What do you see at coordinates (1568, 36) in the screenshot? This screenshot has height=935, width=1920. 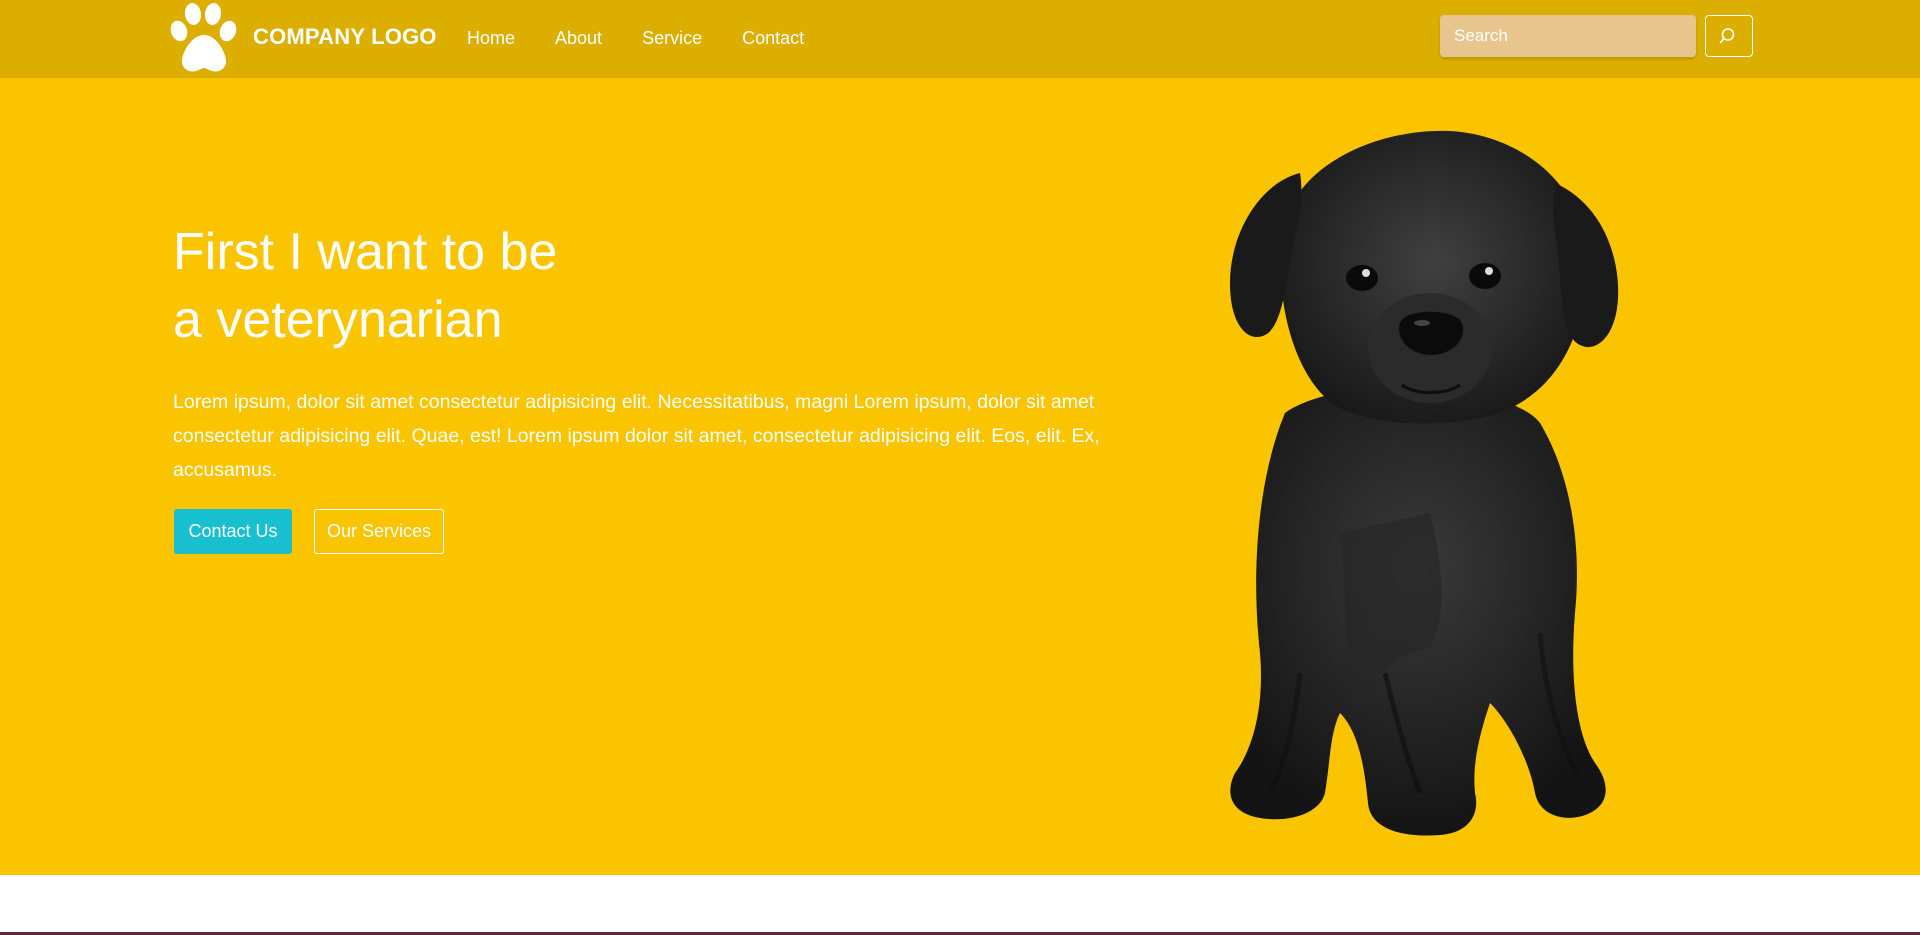 I see `search-input` at bounding box center [1568, 36].